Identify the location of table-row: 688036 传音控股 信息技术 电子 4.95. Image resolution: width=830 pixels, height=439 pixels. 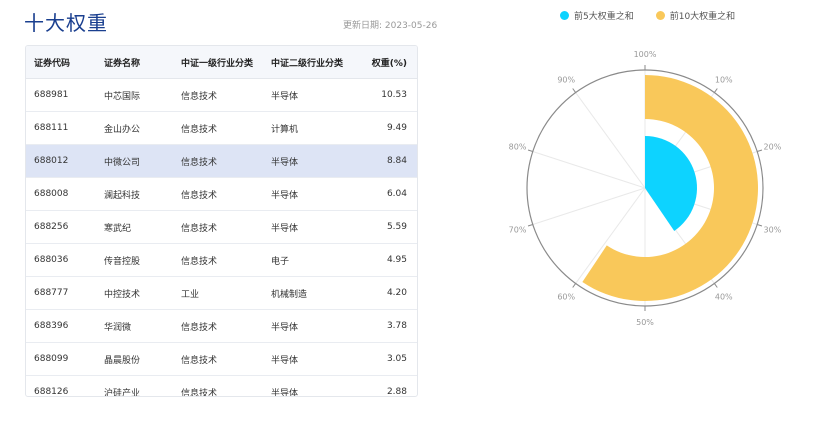
(221, 260).